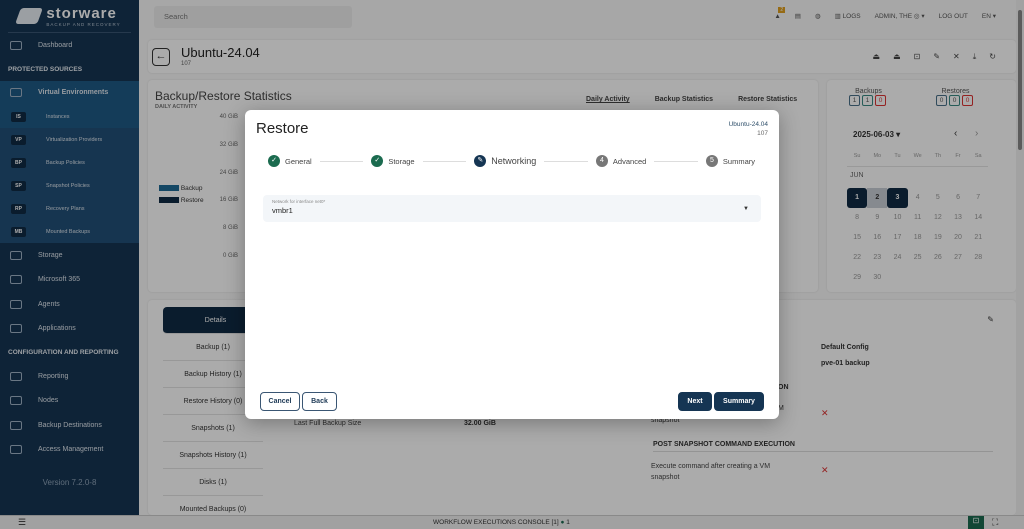 The width and height of the screenshot is (1024, 529). I want to click on next-button: Next, so click(695, 401).